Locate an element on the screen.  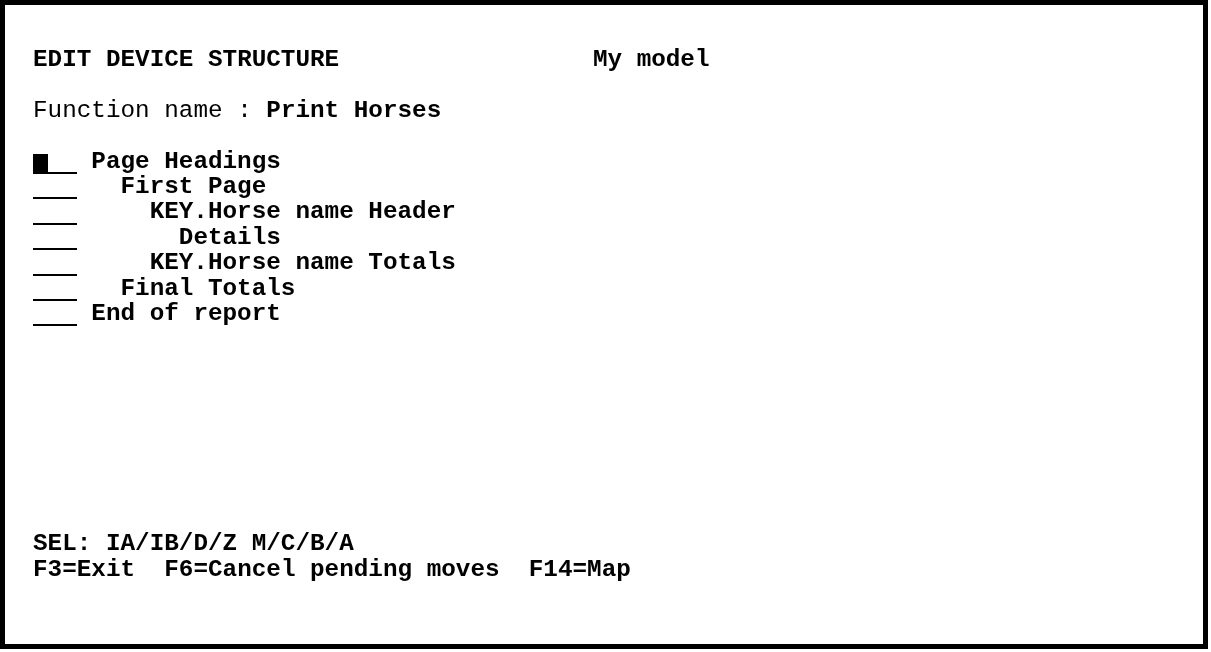
function-key: F14=Map is located at coordinates (579, 569).